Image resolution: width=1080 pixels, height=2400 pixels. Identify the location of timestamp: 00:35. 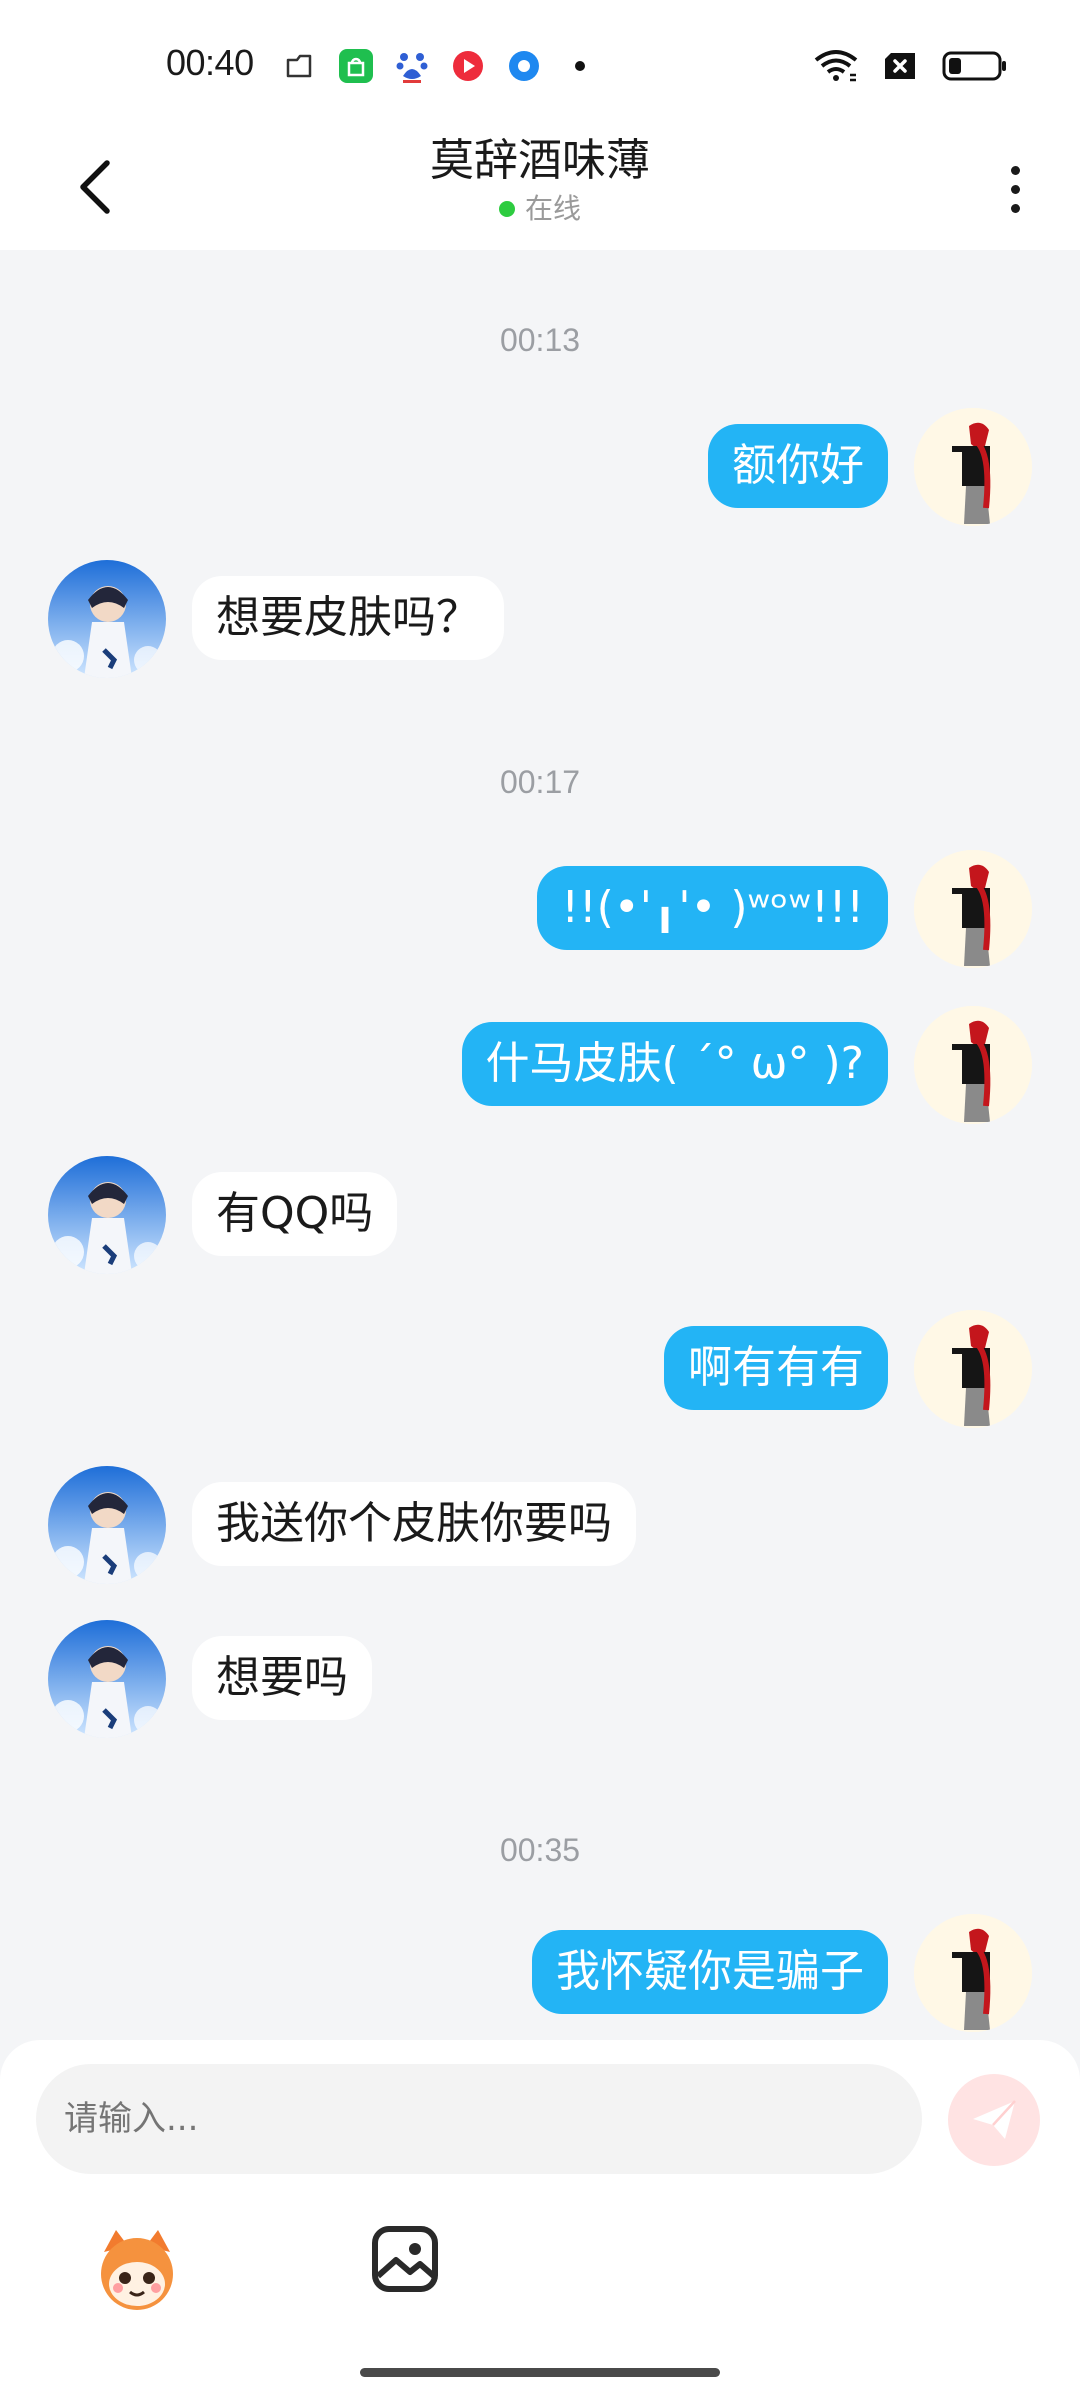
(540, 1850).